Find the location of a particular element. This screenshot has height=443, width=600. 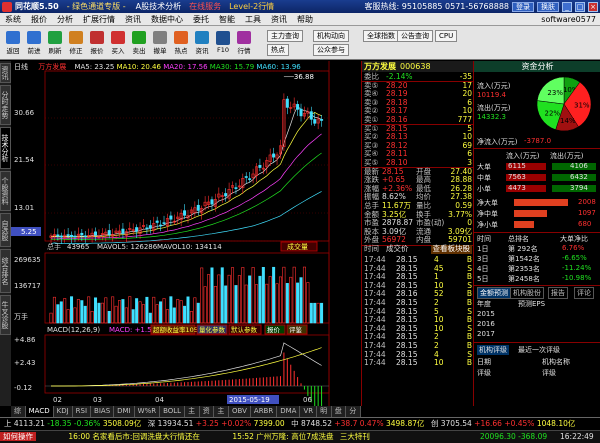

date-axis-label: 02 is located at coordinates (57, 400).